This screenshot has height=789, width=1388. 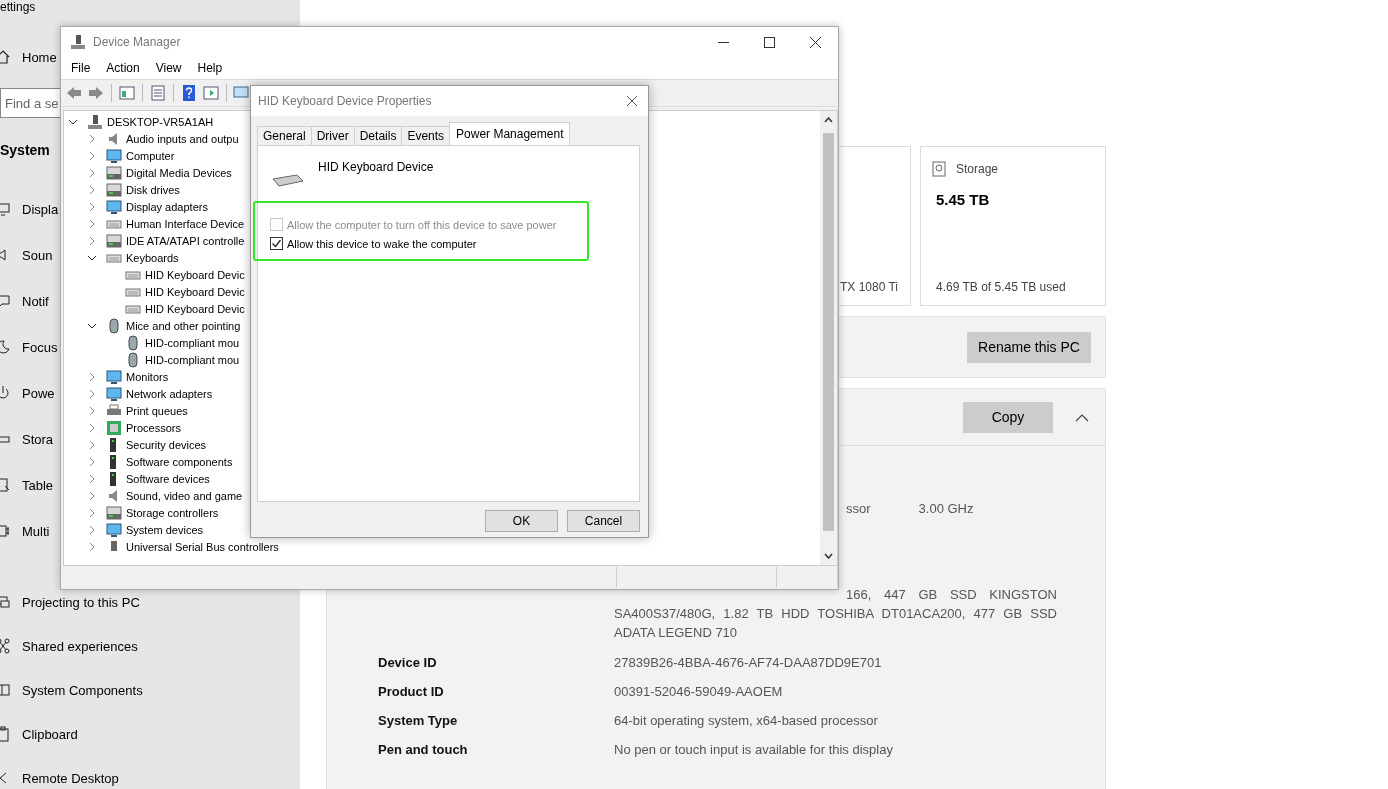 What do you see at coordinates (39, 57) in the screenshot?
I see `nav-item: Home` at bounding box center [39, 57].